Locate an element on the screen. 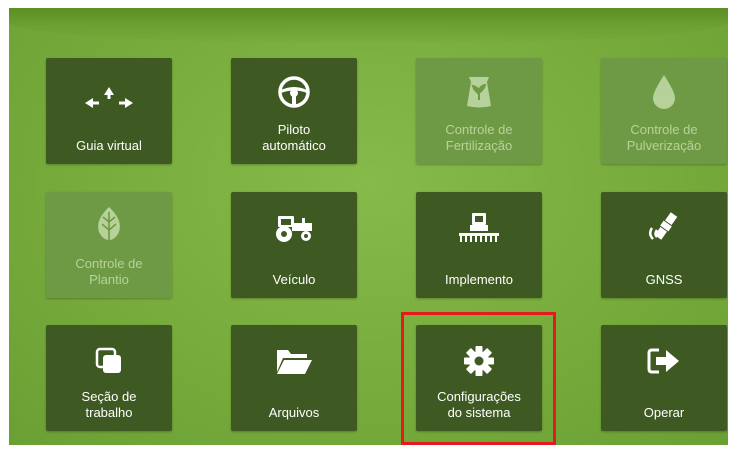 This screenshot has width=737, height=451. controle-fertilizacao-button: Controle de Fertilização is located at coordinates (479, 111).